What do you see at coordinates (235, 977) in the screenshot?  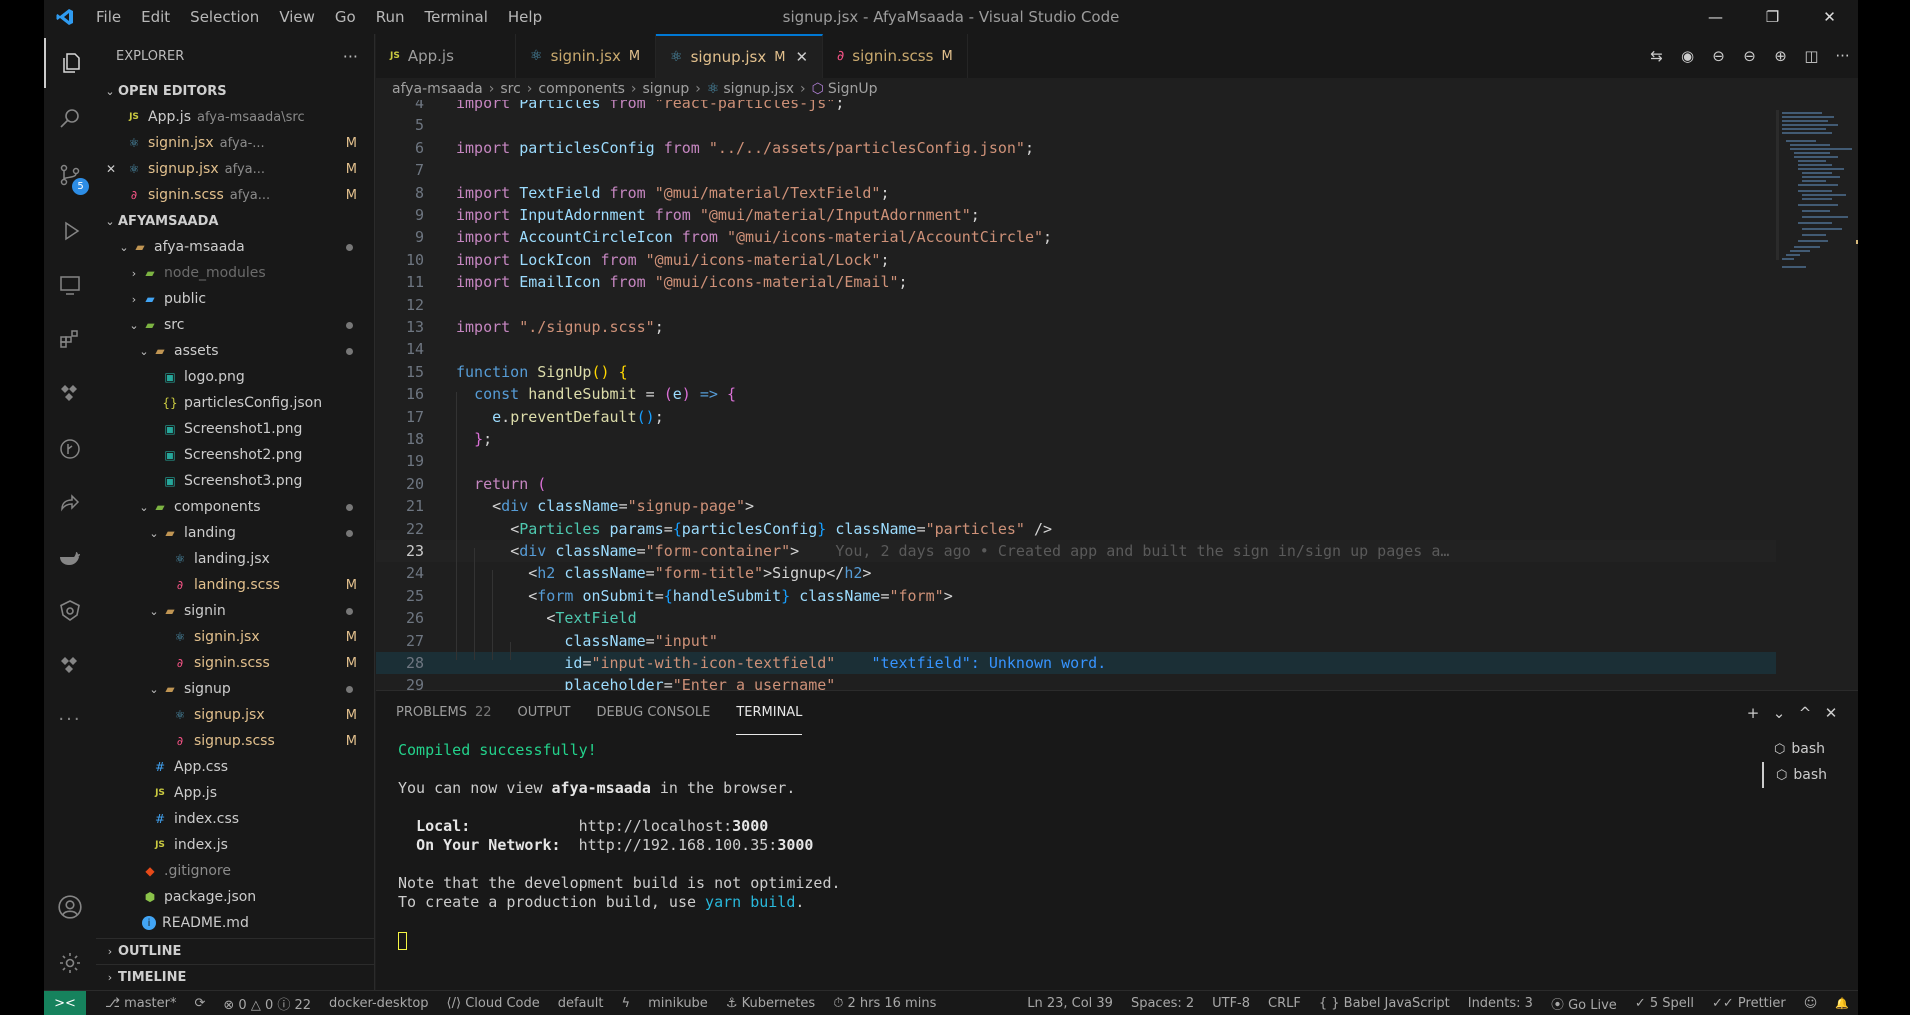 I see `timeline-section: › TIMELINE` at bounding box center [235, 977].